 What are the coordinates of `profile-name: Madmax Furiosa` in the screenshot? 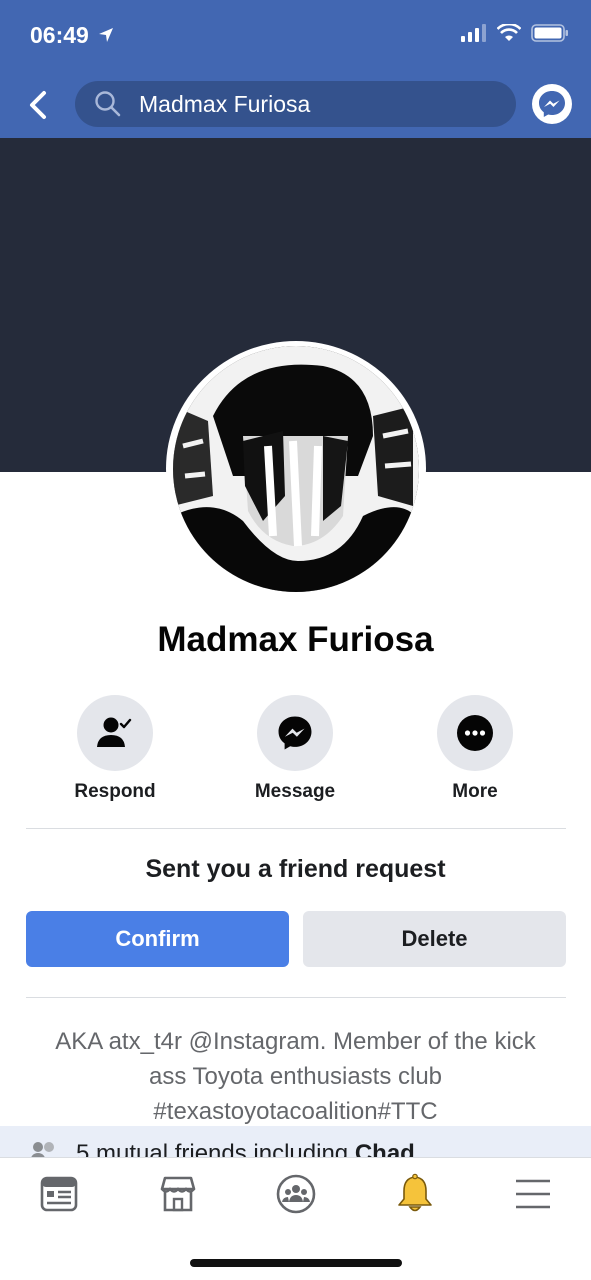 It's located at (295, 639).